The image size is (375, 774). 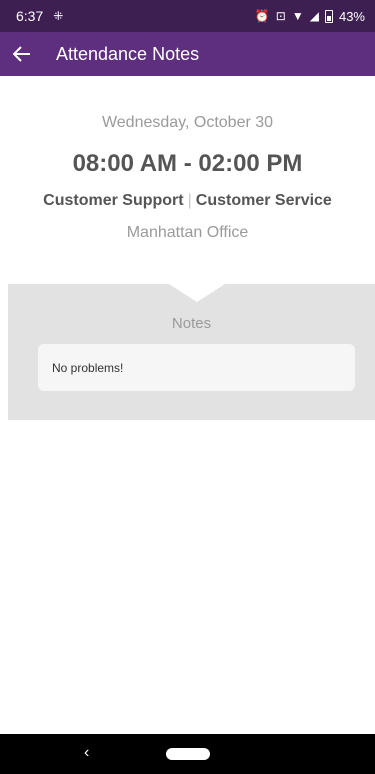 I want to click on shift-time-range: 08:00 AM - 02:00 PM, so click(x=187, y=163).